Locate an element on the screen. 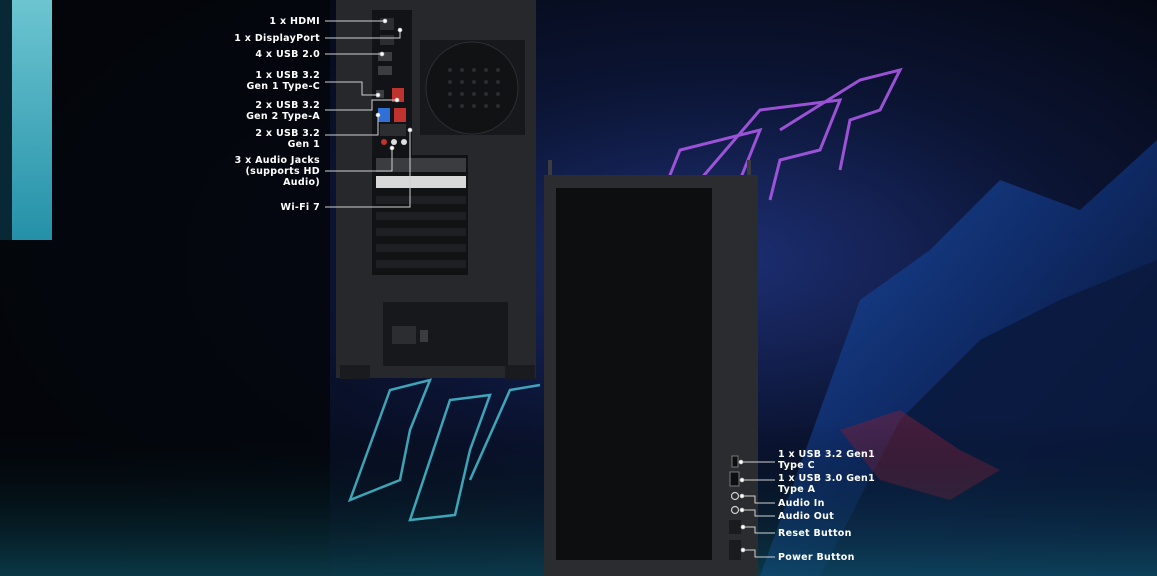 This screenshot has height=576, width=1157. front-case-image is located at coordinates (651, 368).